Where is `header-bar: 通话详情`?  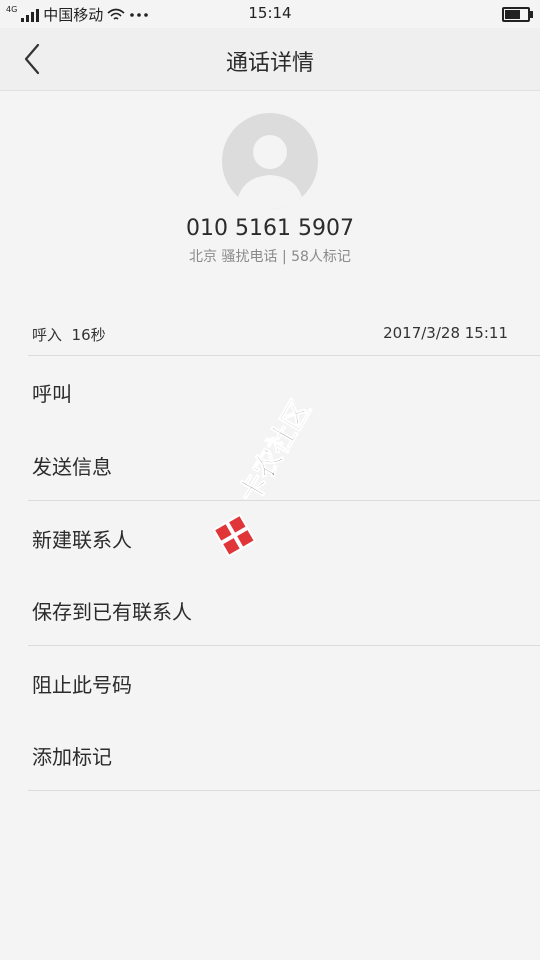 header-bar: 通话详情 is located at coordinates (270, 59).